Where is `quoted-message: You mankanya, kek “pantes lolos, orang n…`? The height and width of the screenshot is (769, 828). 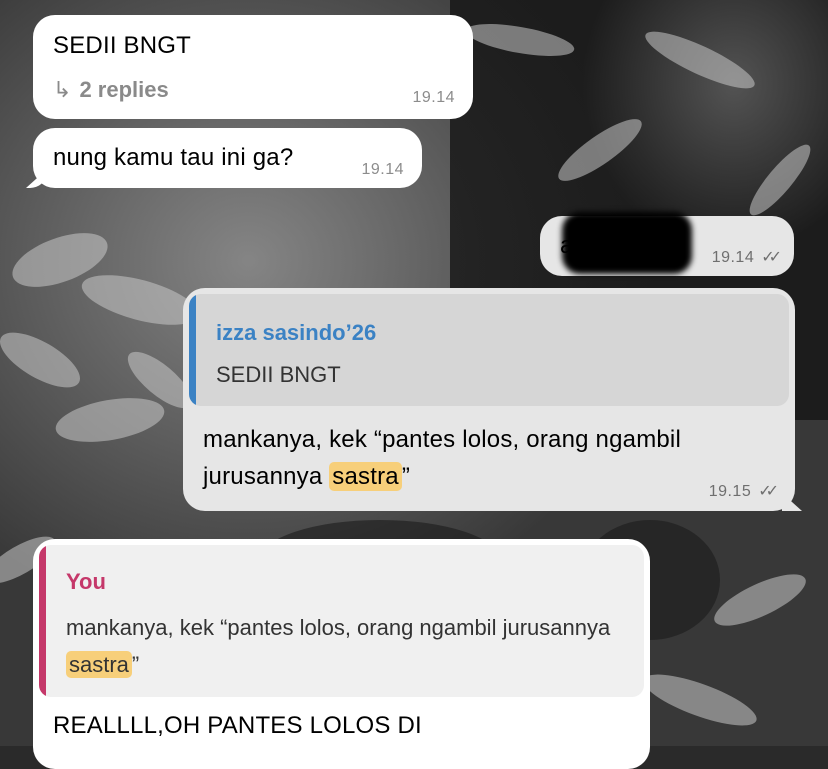 quoted-message: You mankanya, kek “pantes lolos, orang n… is located at coordinates (341, 621).